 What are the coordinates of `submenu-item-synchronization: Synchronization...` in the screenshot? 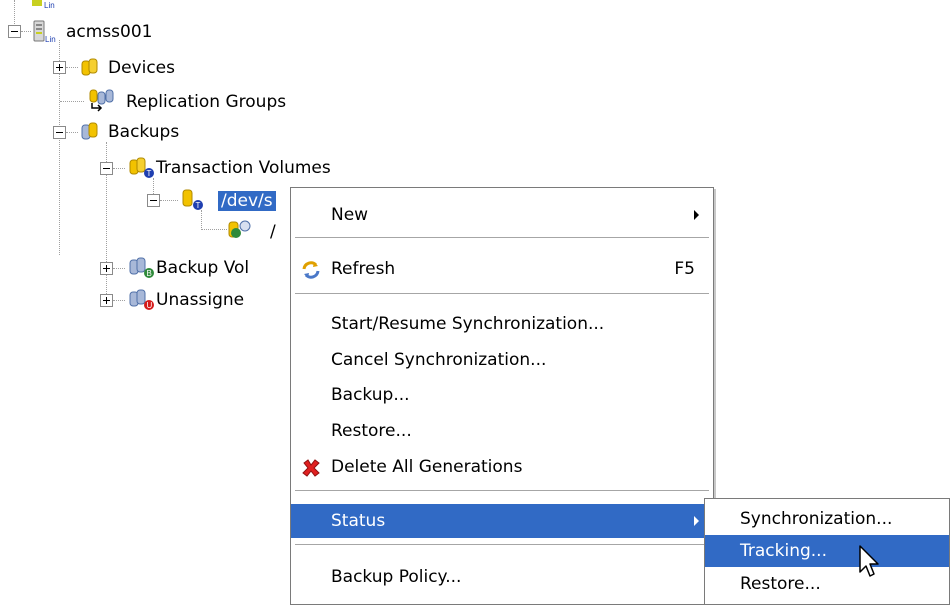 It's located at (827, 519).